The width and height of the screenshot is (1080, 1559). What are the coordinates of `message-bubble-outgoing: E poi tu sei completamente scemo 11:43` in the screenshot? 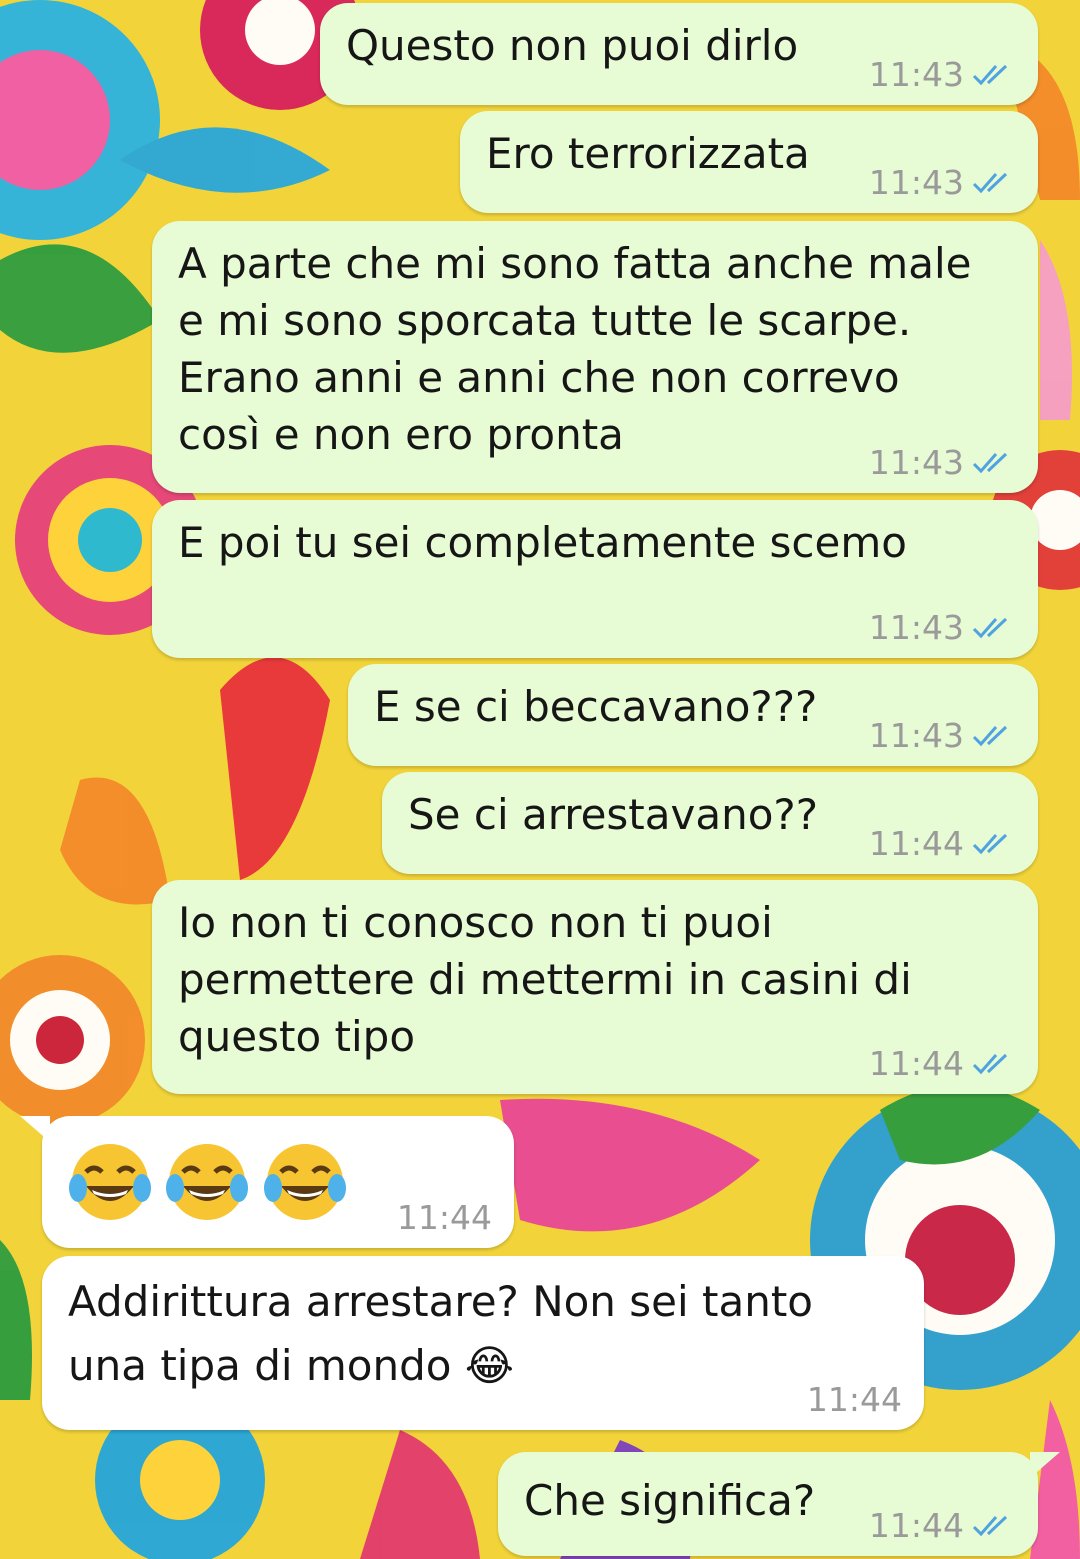 It's located at (595, 579).